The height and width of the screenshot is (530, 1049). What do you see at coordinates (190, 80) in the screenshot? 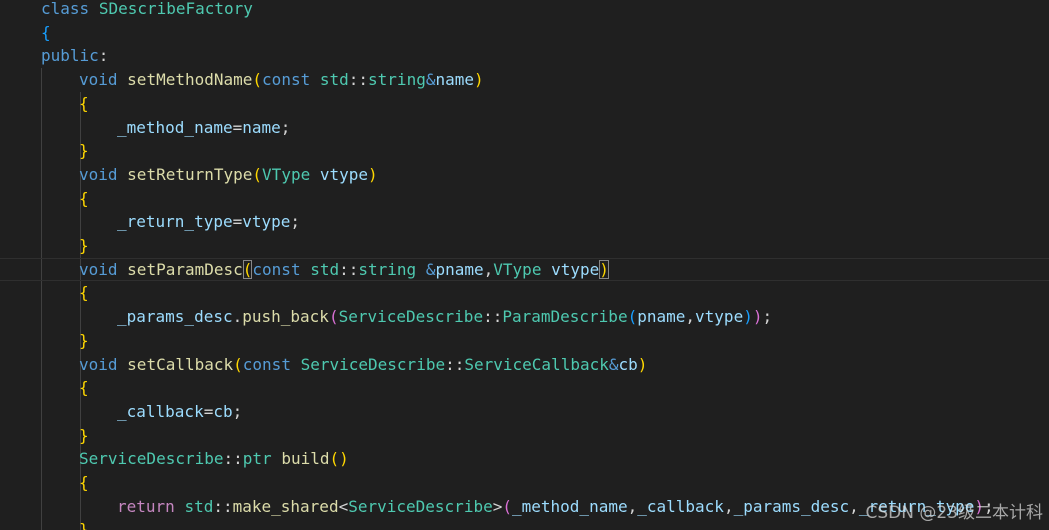
I see `code-token: setMethodName` at bounding box center [190, 80].